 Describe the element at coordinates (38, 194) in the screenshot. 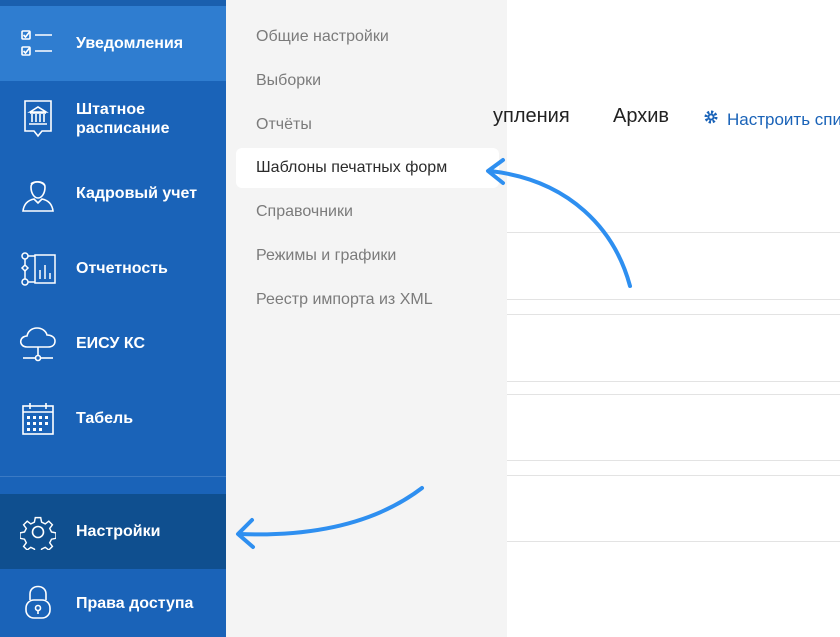

I see `person-icon` at that location.